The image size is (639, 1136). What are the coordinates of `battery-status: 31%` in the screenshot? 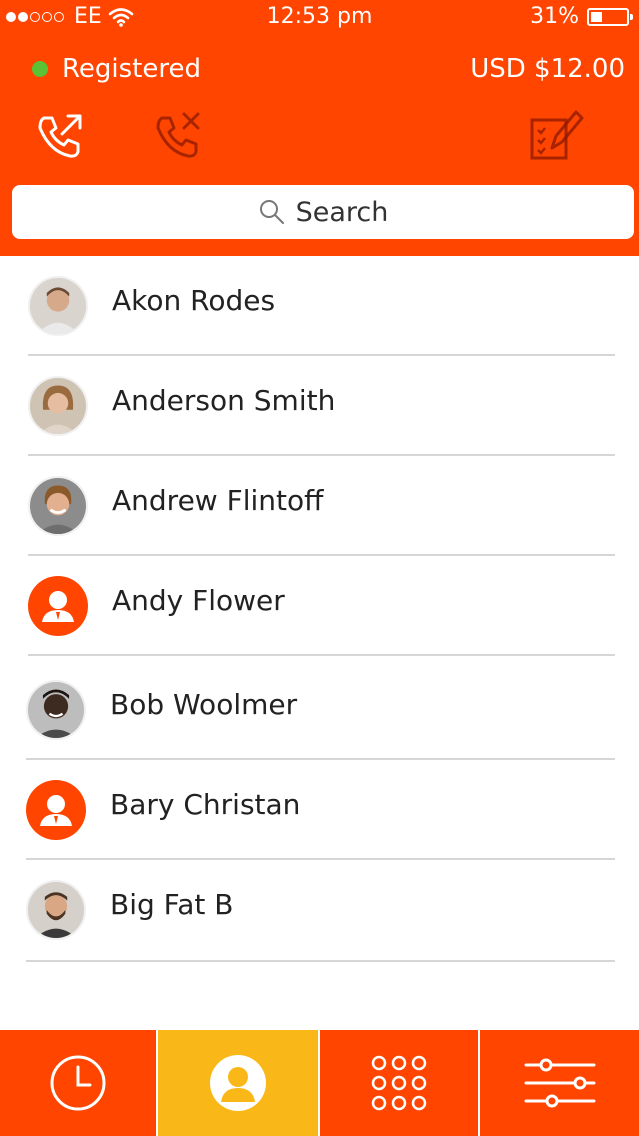 It's located at (581, 16).